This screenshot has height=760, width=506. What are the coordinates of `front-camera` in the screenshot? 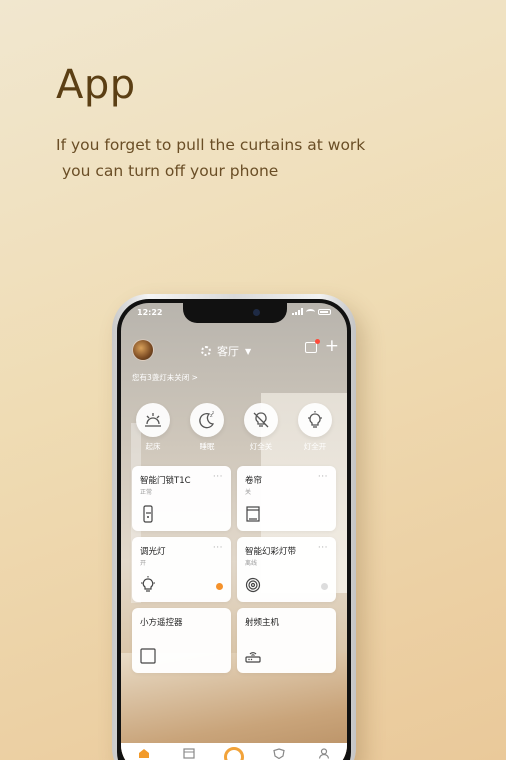 It's located at (256, 312).